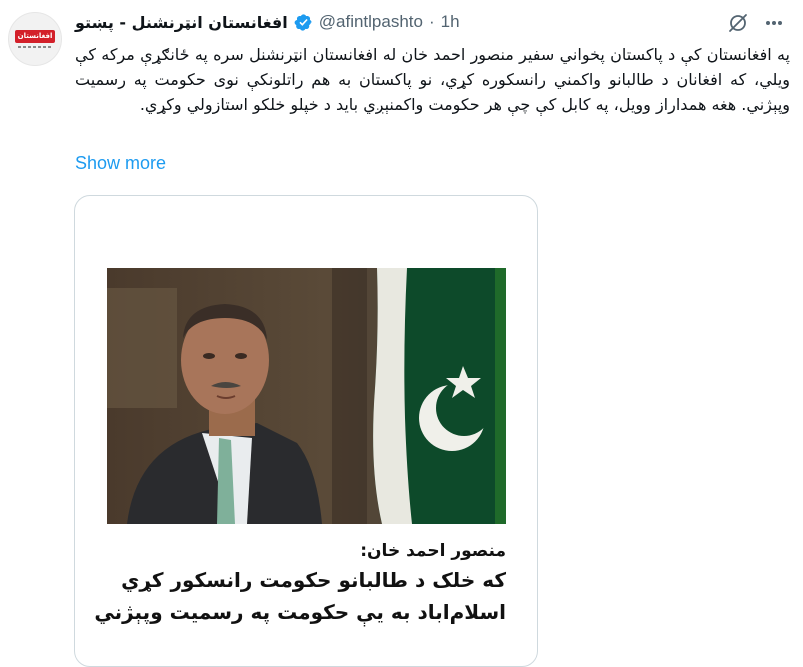 The width and height of the screenshot is (803, 667). Describe the element at coordinates (35, 36) in the screenshot. I see `avatar-logo-text: افغانستان` at that location.